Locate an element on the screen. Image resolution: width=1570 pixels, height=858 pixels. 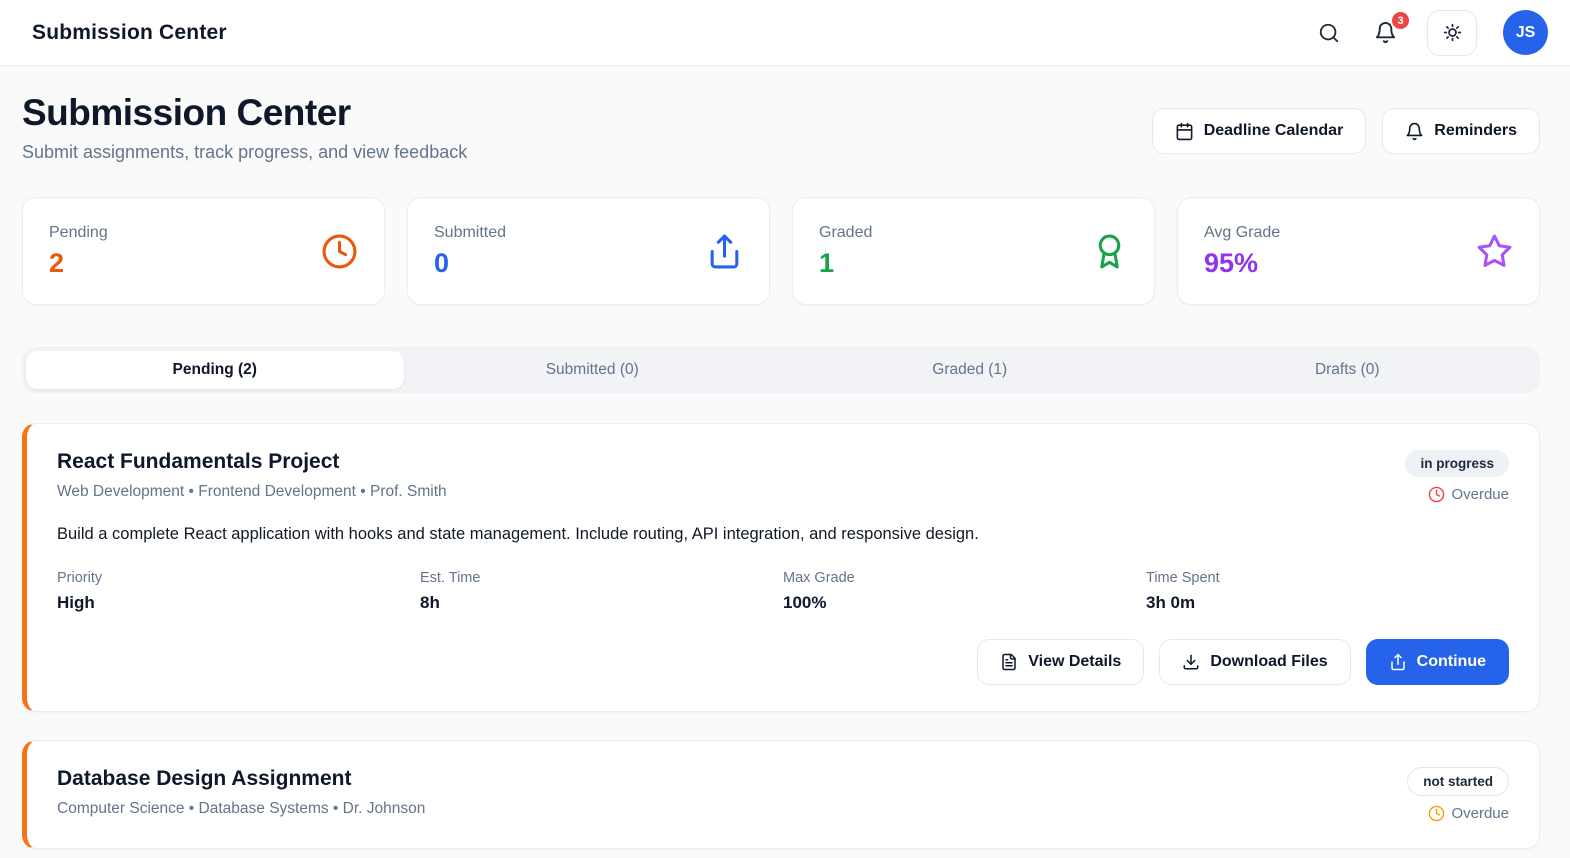
field-value: 3h 0m is located at coordinates (1171, 602).